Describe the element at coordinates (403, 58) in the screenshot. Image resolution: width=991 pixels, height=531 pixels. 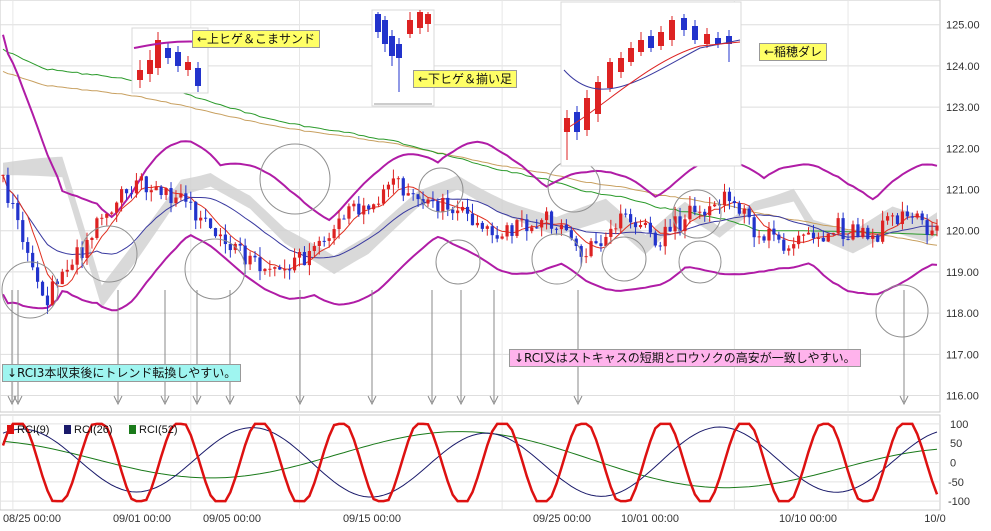
I see `inset-lower-wick-frame` at that location.